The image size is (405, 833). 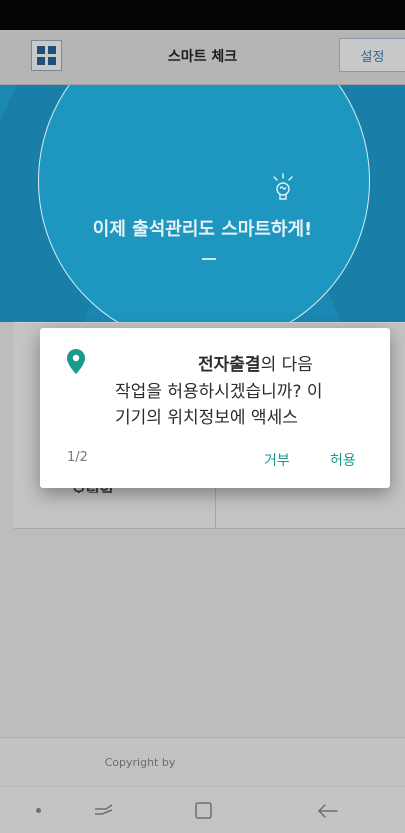 I want to click on home-icon, so click(x=204, y=811).